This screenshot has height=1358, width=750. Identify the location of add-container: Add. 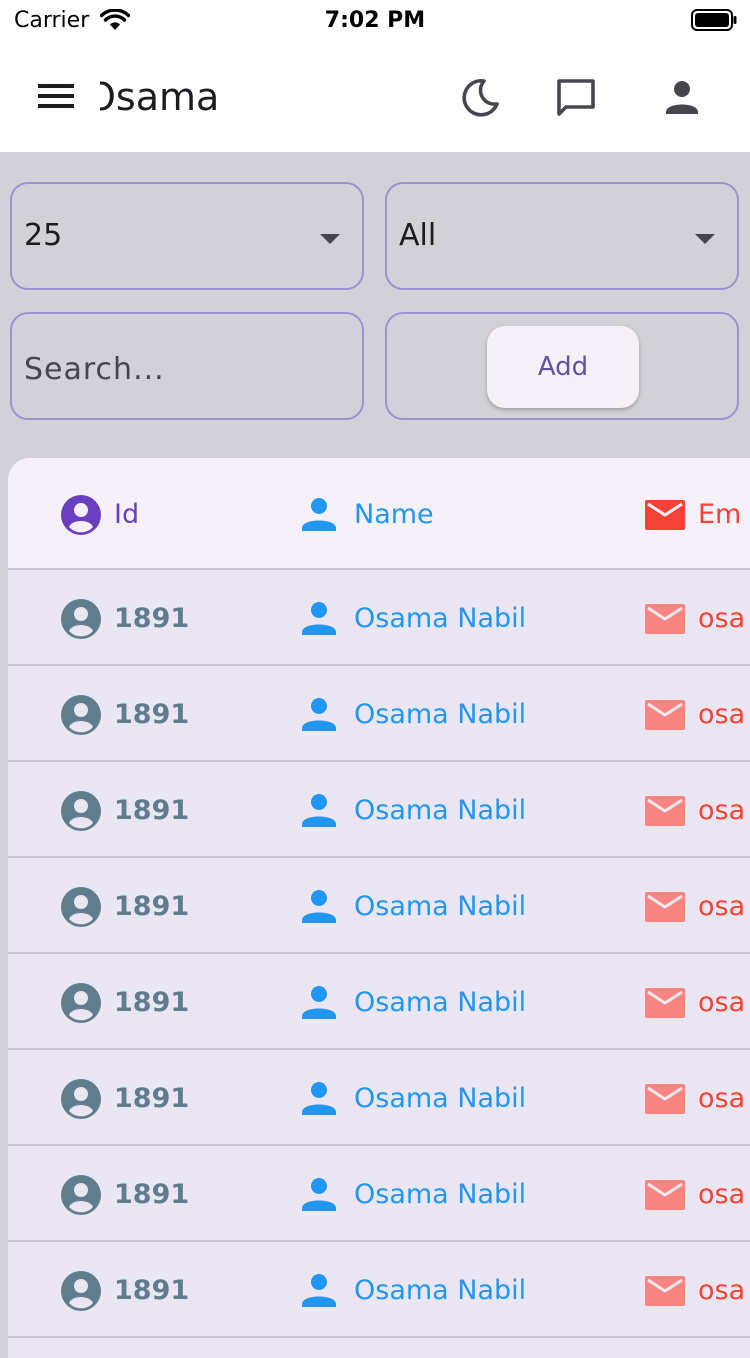
(562, 366).